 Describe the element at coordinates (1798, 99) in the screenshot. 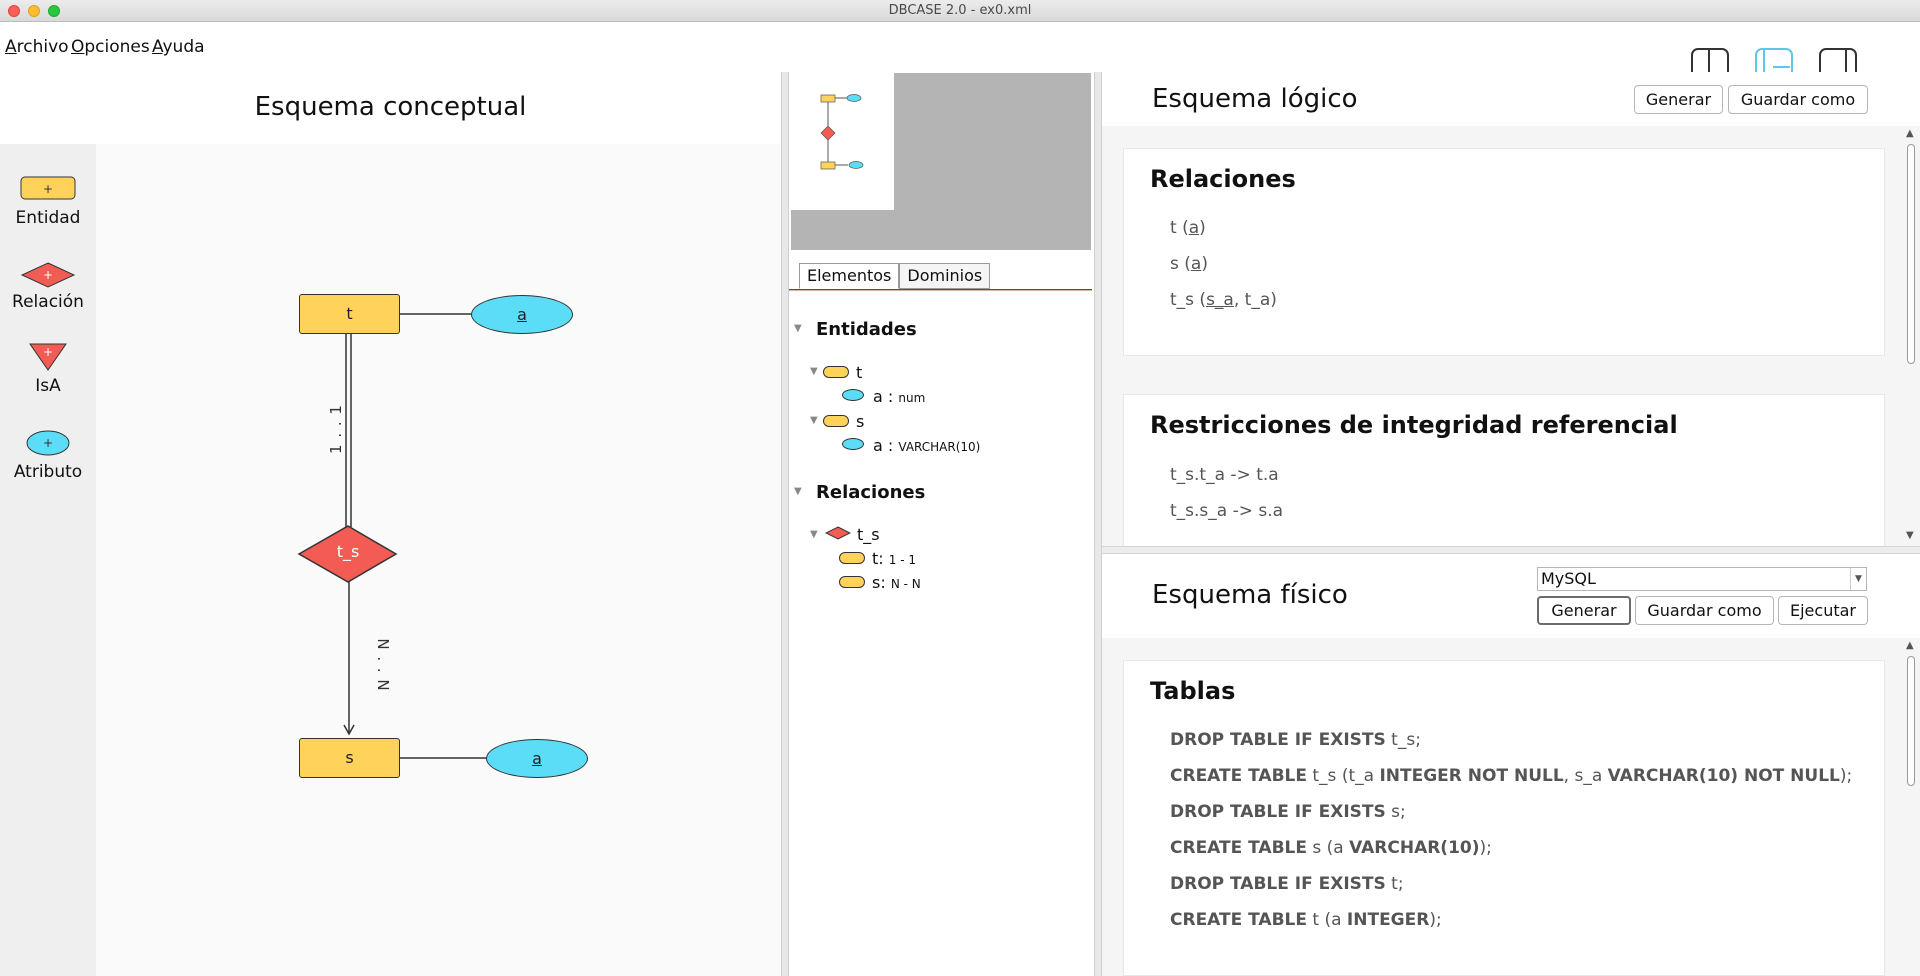

I see `logical-save-as-button: Guardar como` at that location.